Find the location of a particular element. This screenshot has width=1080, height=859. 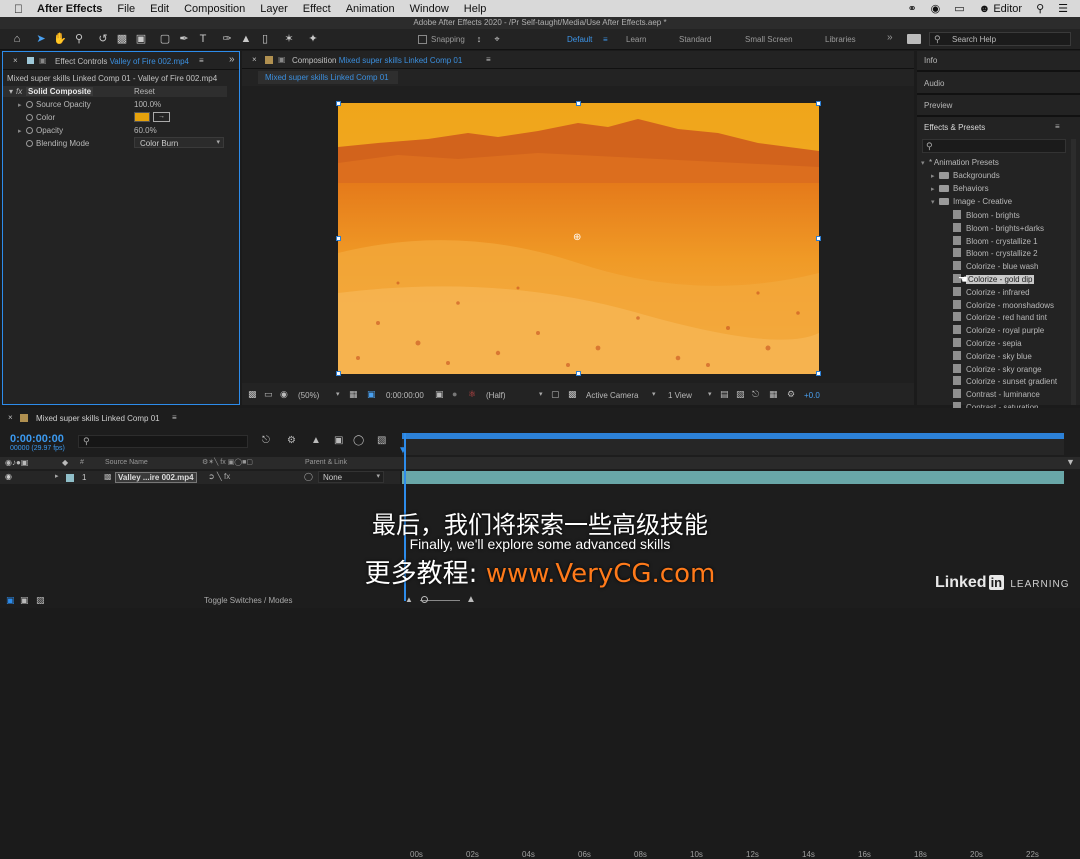

rotate-tool-icon: ↺ is located at coordinates (103, 39).